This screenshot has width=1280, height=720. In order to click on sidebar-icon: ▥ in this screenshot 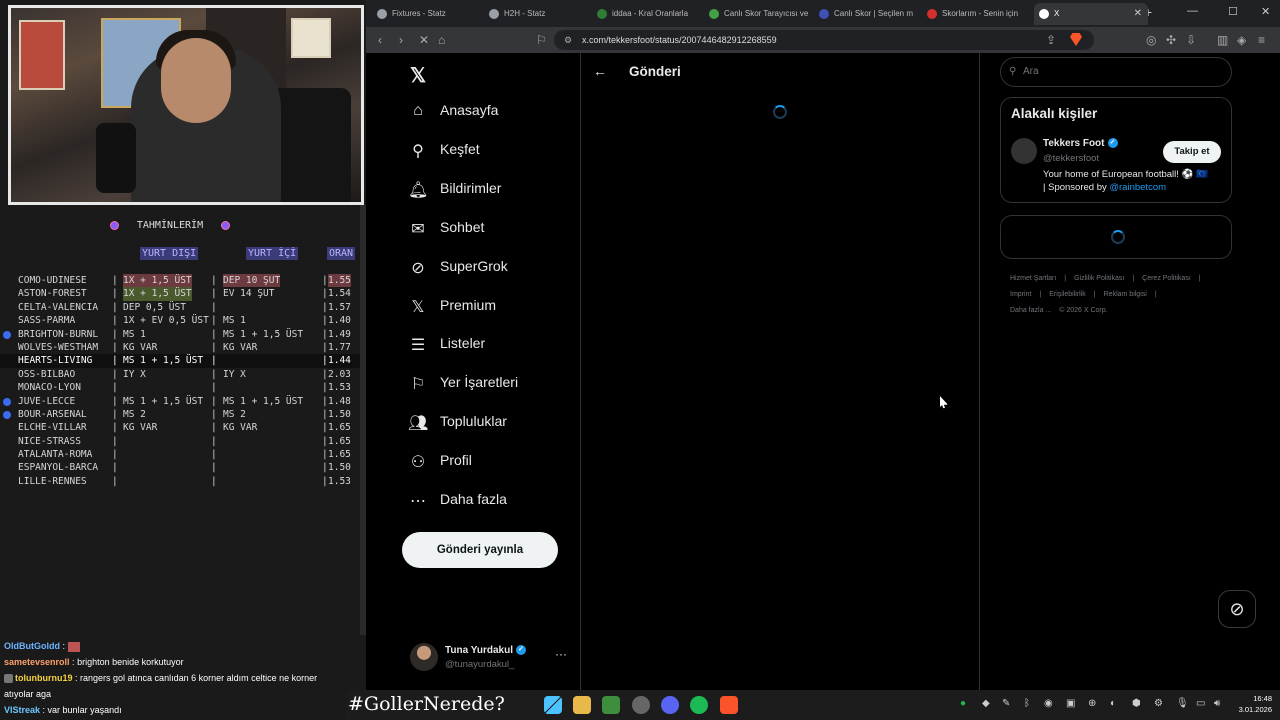, I will do `click(1222, 40)`.